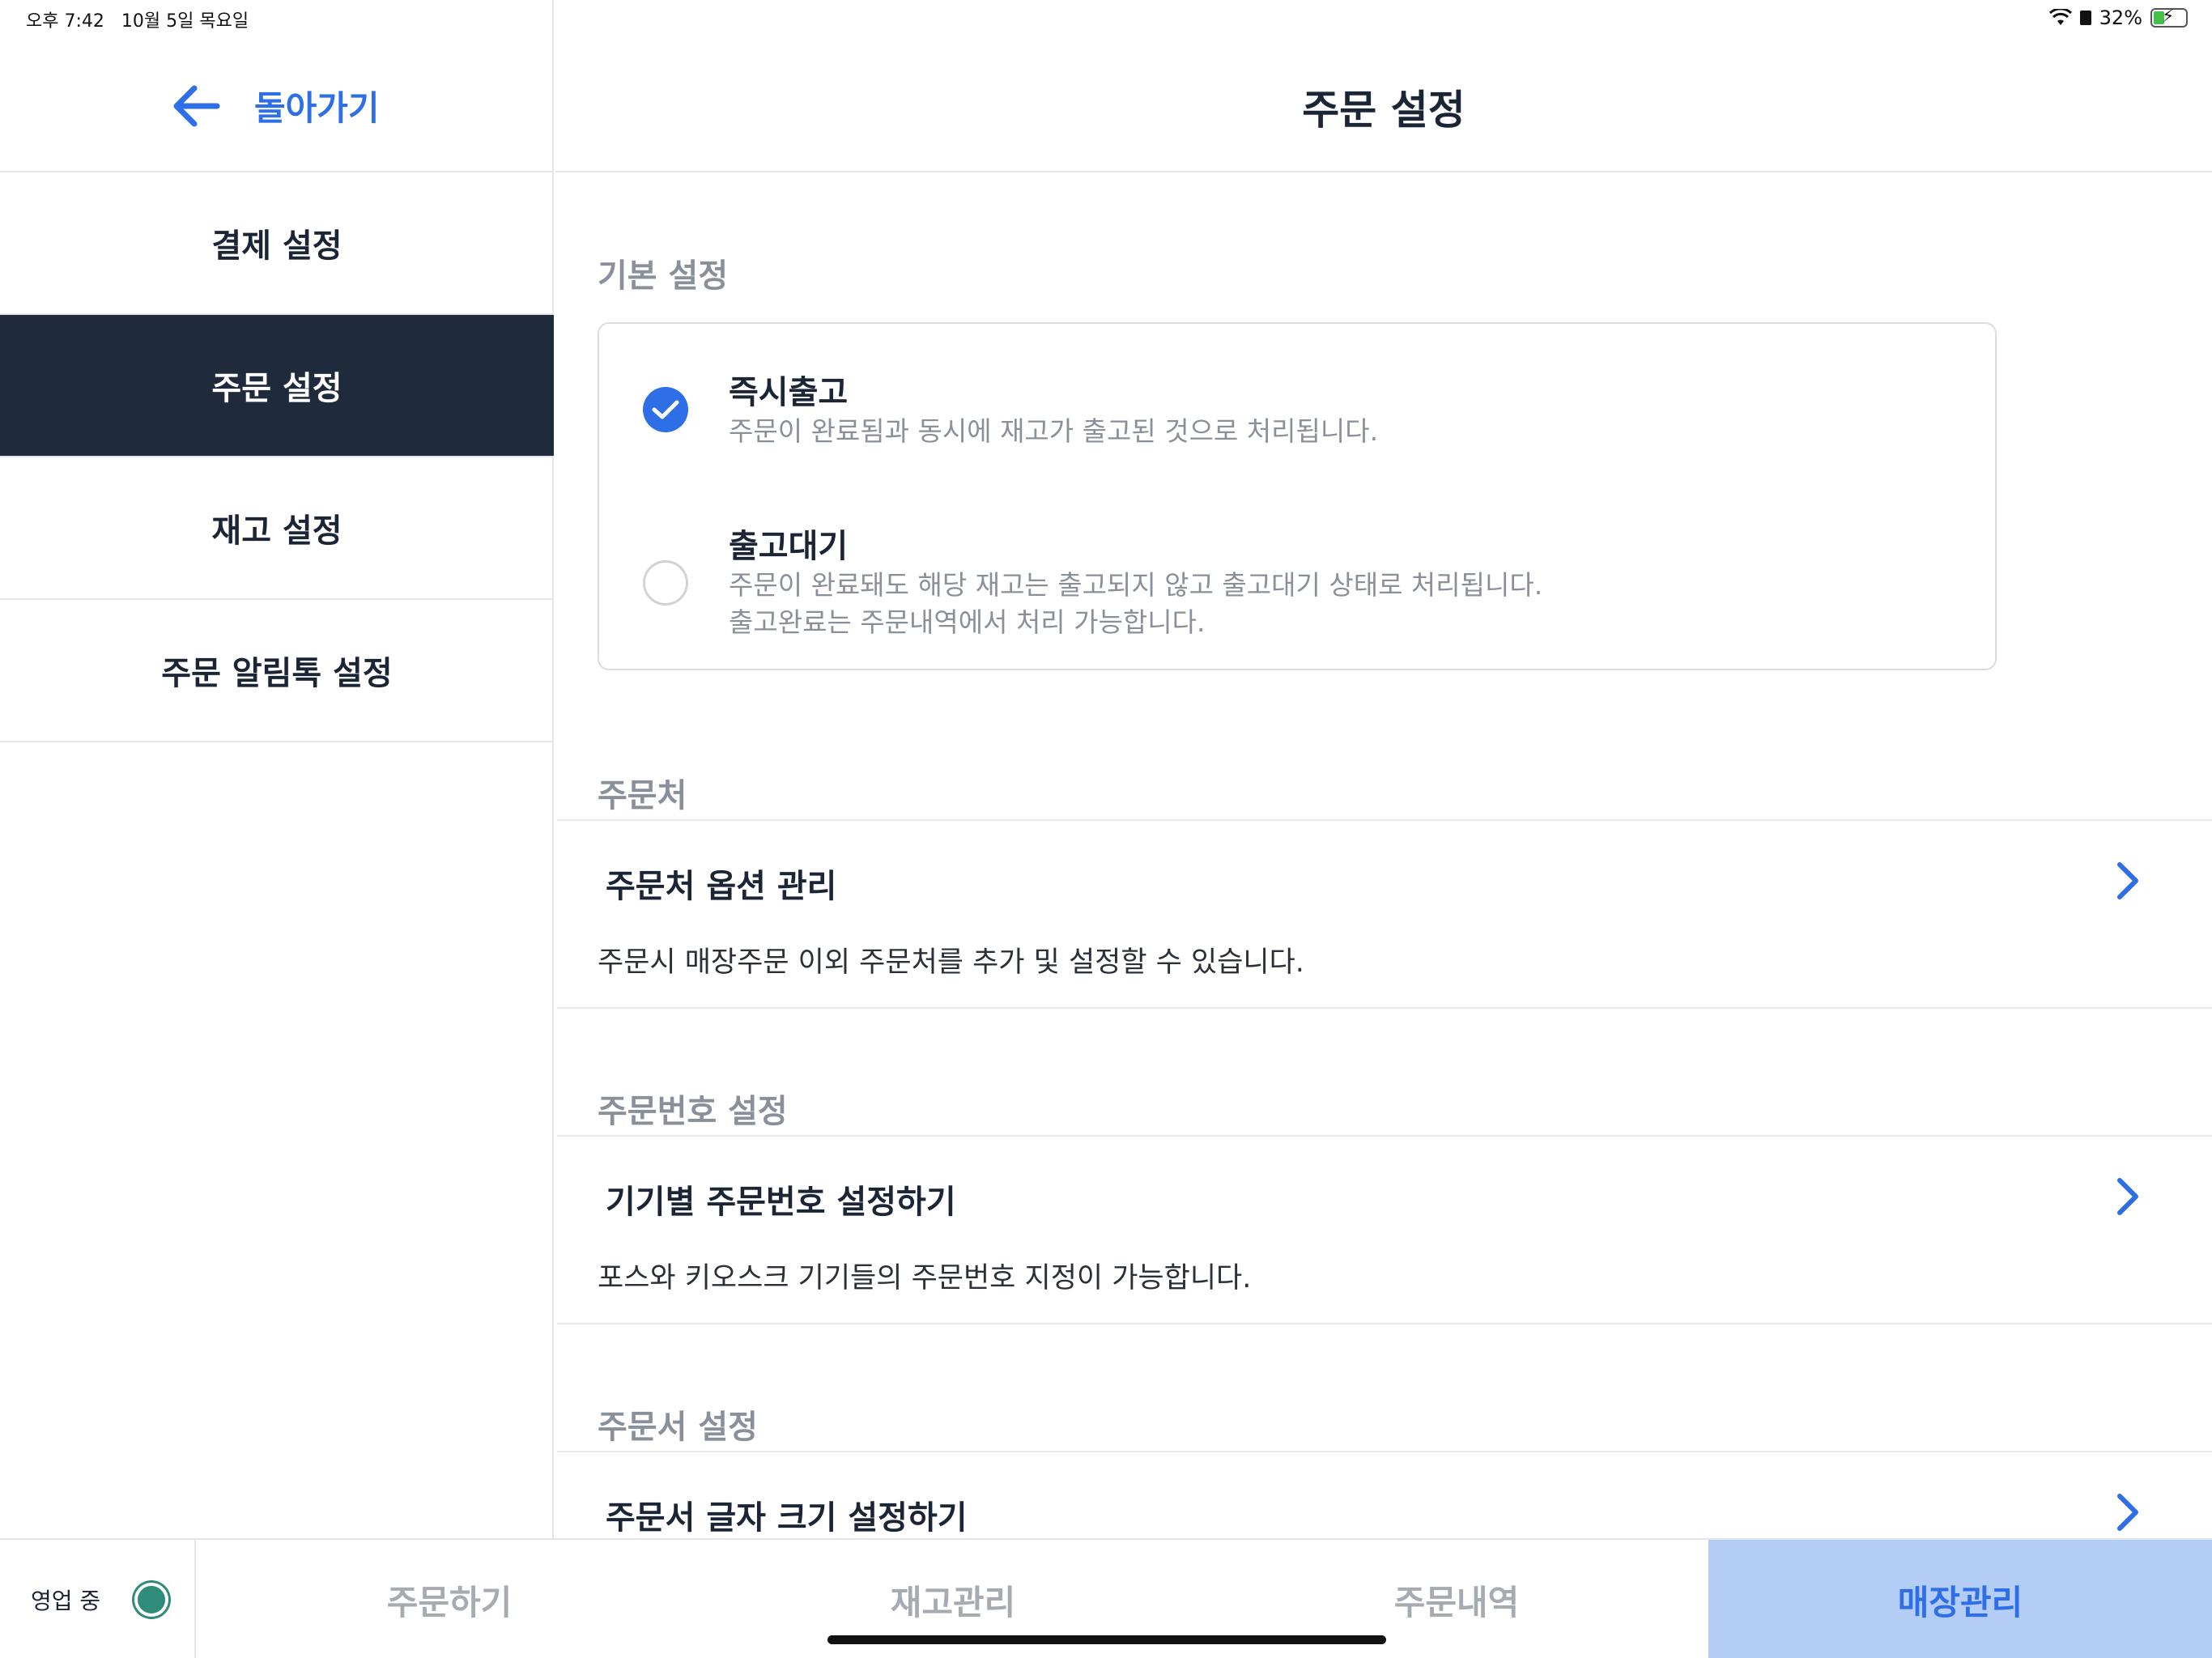 The width and height of the screenshot is (2212, 1658). Describe the element at coordinates (968, 622) in the screenshot. I see `option-desc-pending-line2: 출고완료는 주문내역에서 처리 가능합니다.` at that location.